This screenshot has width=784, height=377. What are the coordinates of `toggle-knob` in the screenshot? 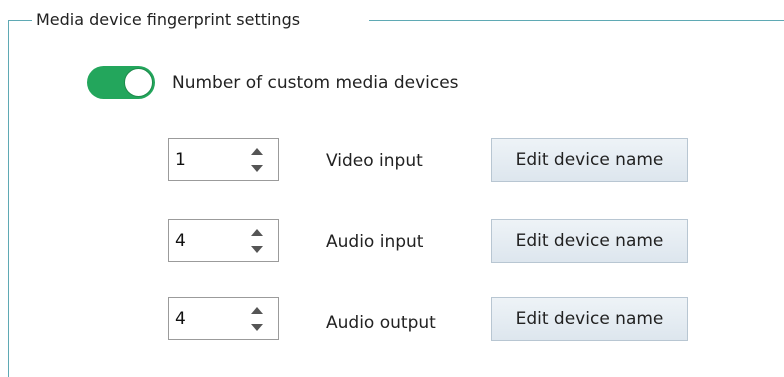 It's located at (138, 82).